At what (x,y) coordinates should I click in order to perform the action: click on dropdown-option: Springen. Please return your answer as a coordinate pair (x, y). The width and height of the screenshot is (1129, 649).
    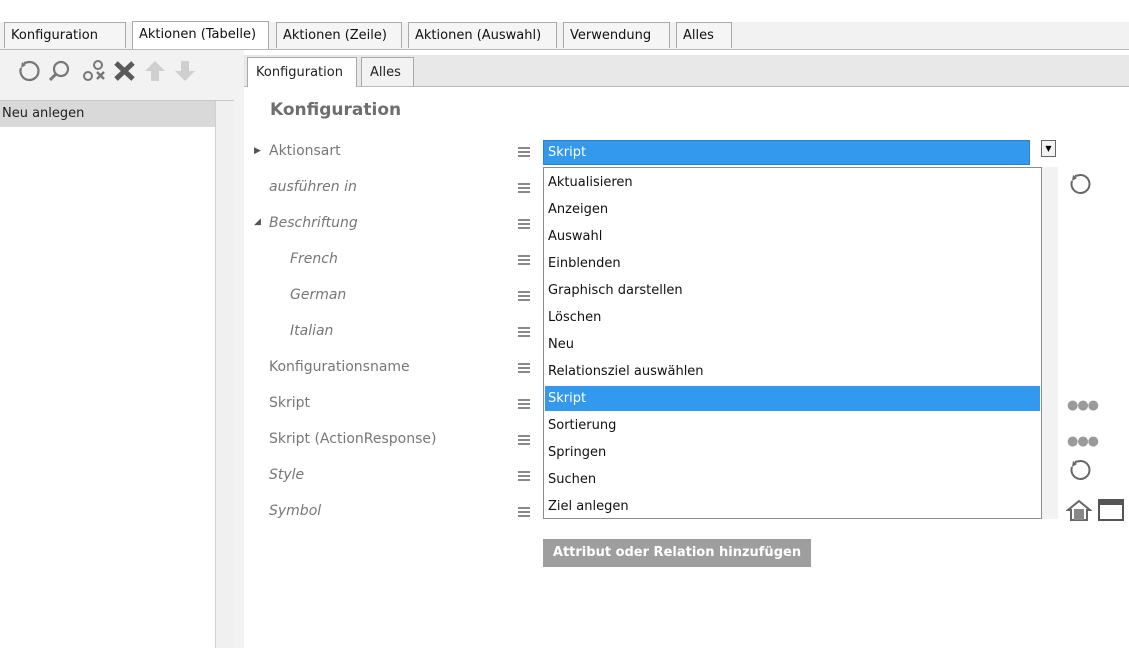
    Looking at the image, I should click on (792, 452).